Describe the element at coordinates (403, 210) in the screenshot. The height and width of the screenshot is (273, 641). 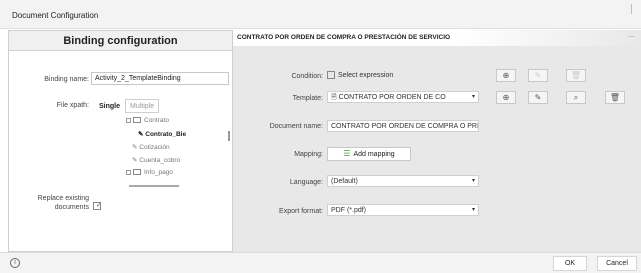
I see `export-format-select: PDF (*.pdf) ▾` at that location.